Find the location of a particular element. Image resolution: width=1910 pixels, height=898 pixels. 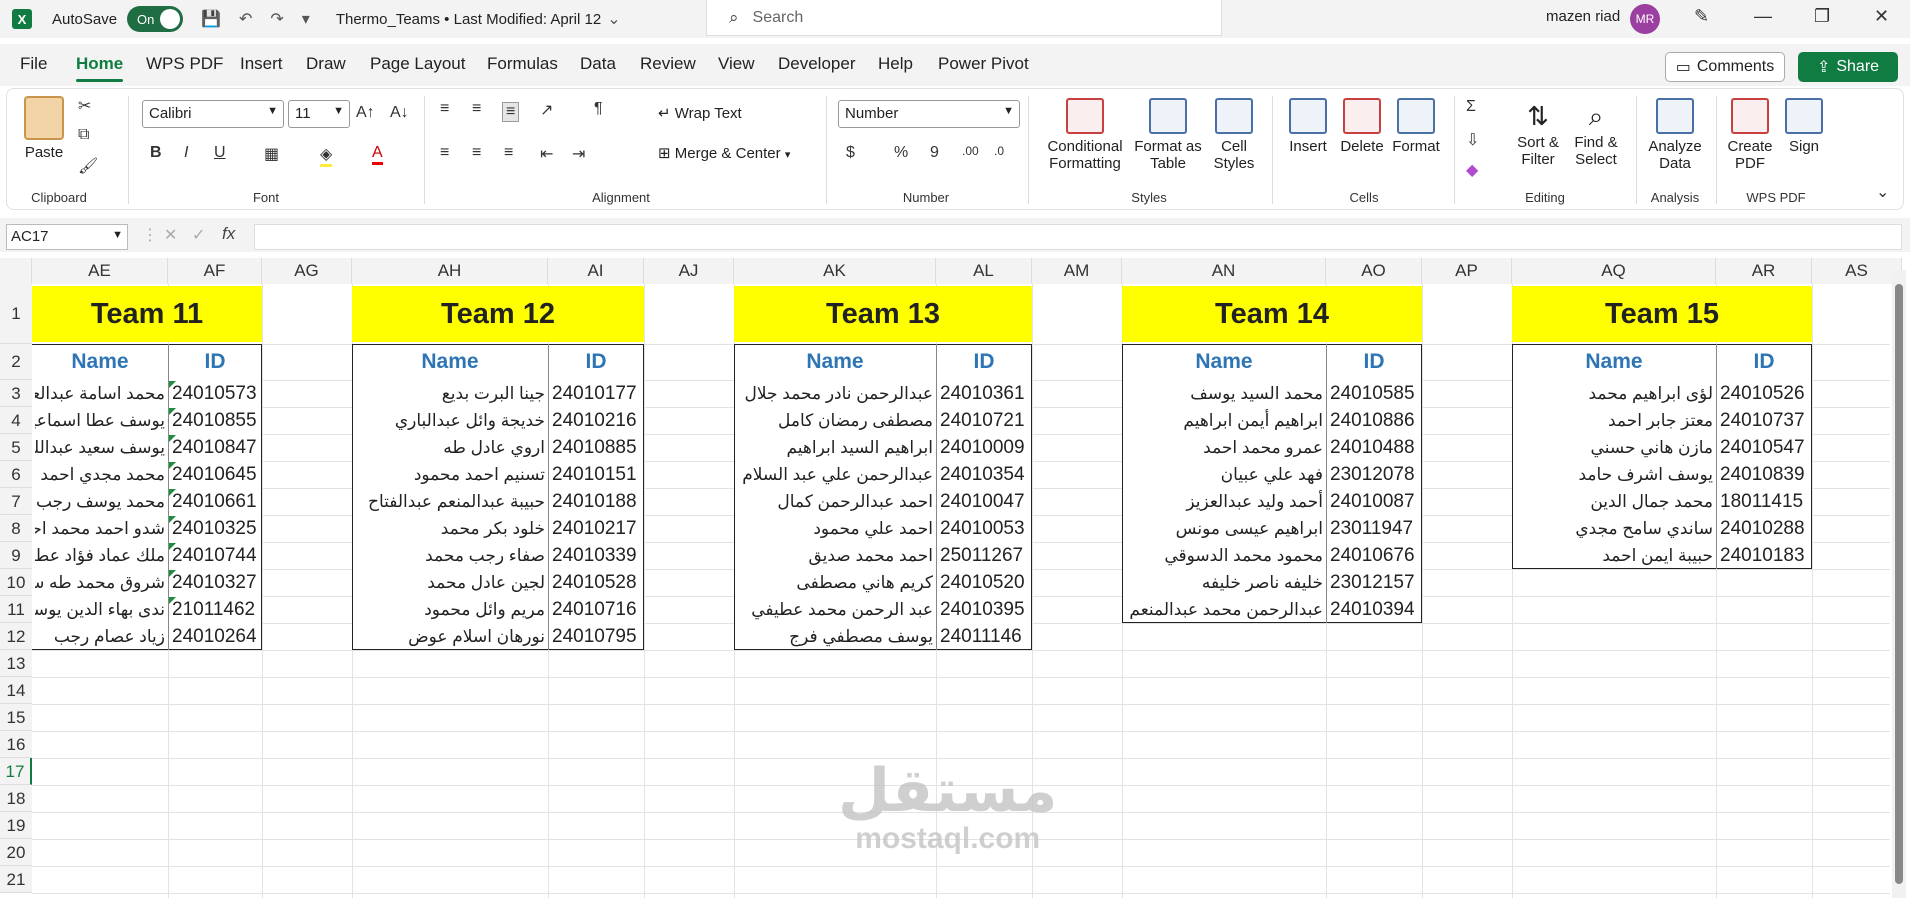

member-id-cell: 25011267 is located at coordinates (985, 555).